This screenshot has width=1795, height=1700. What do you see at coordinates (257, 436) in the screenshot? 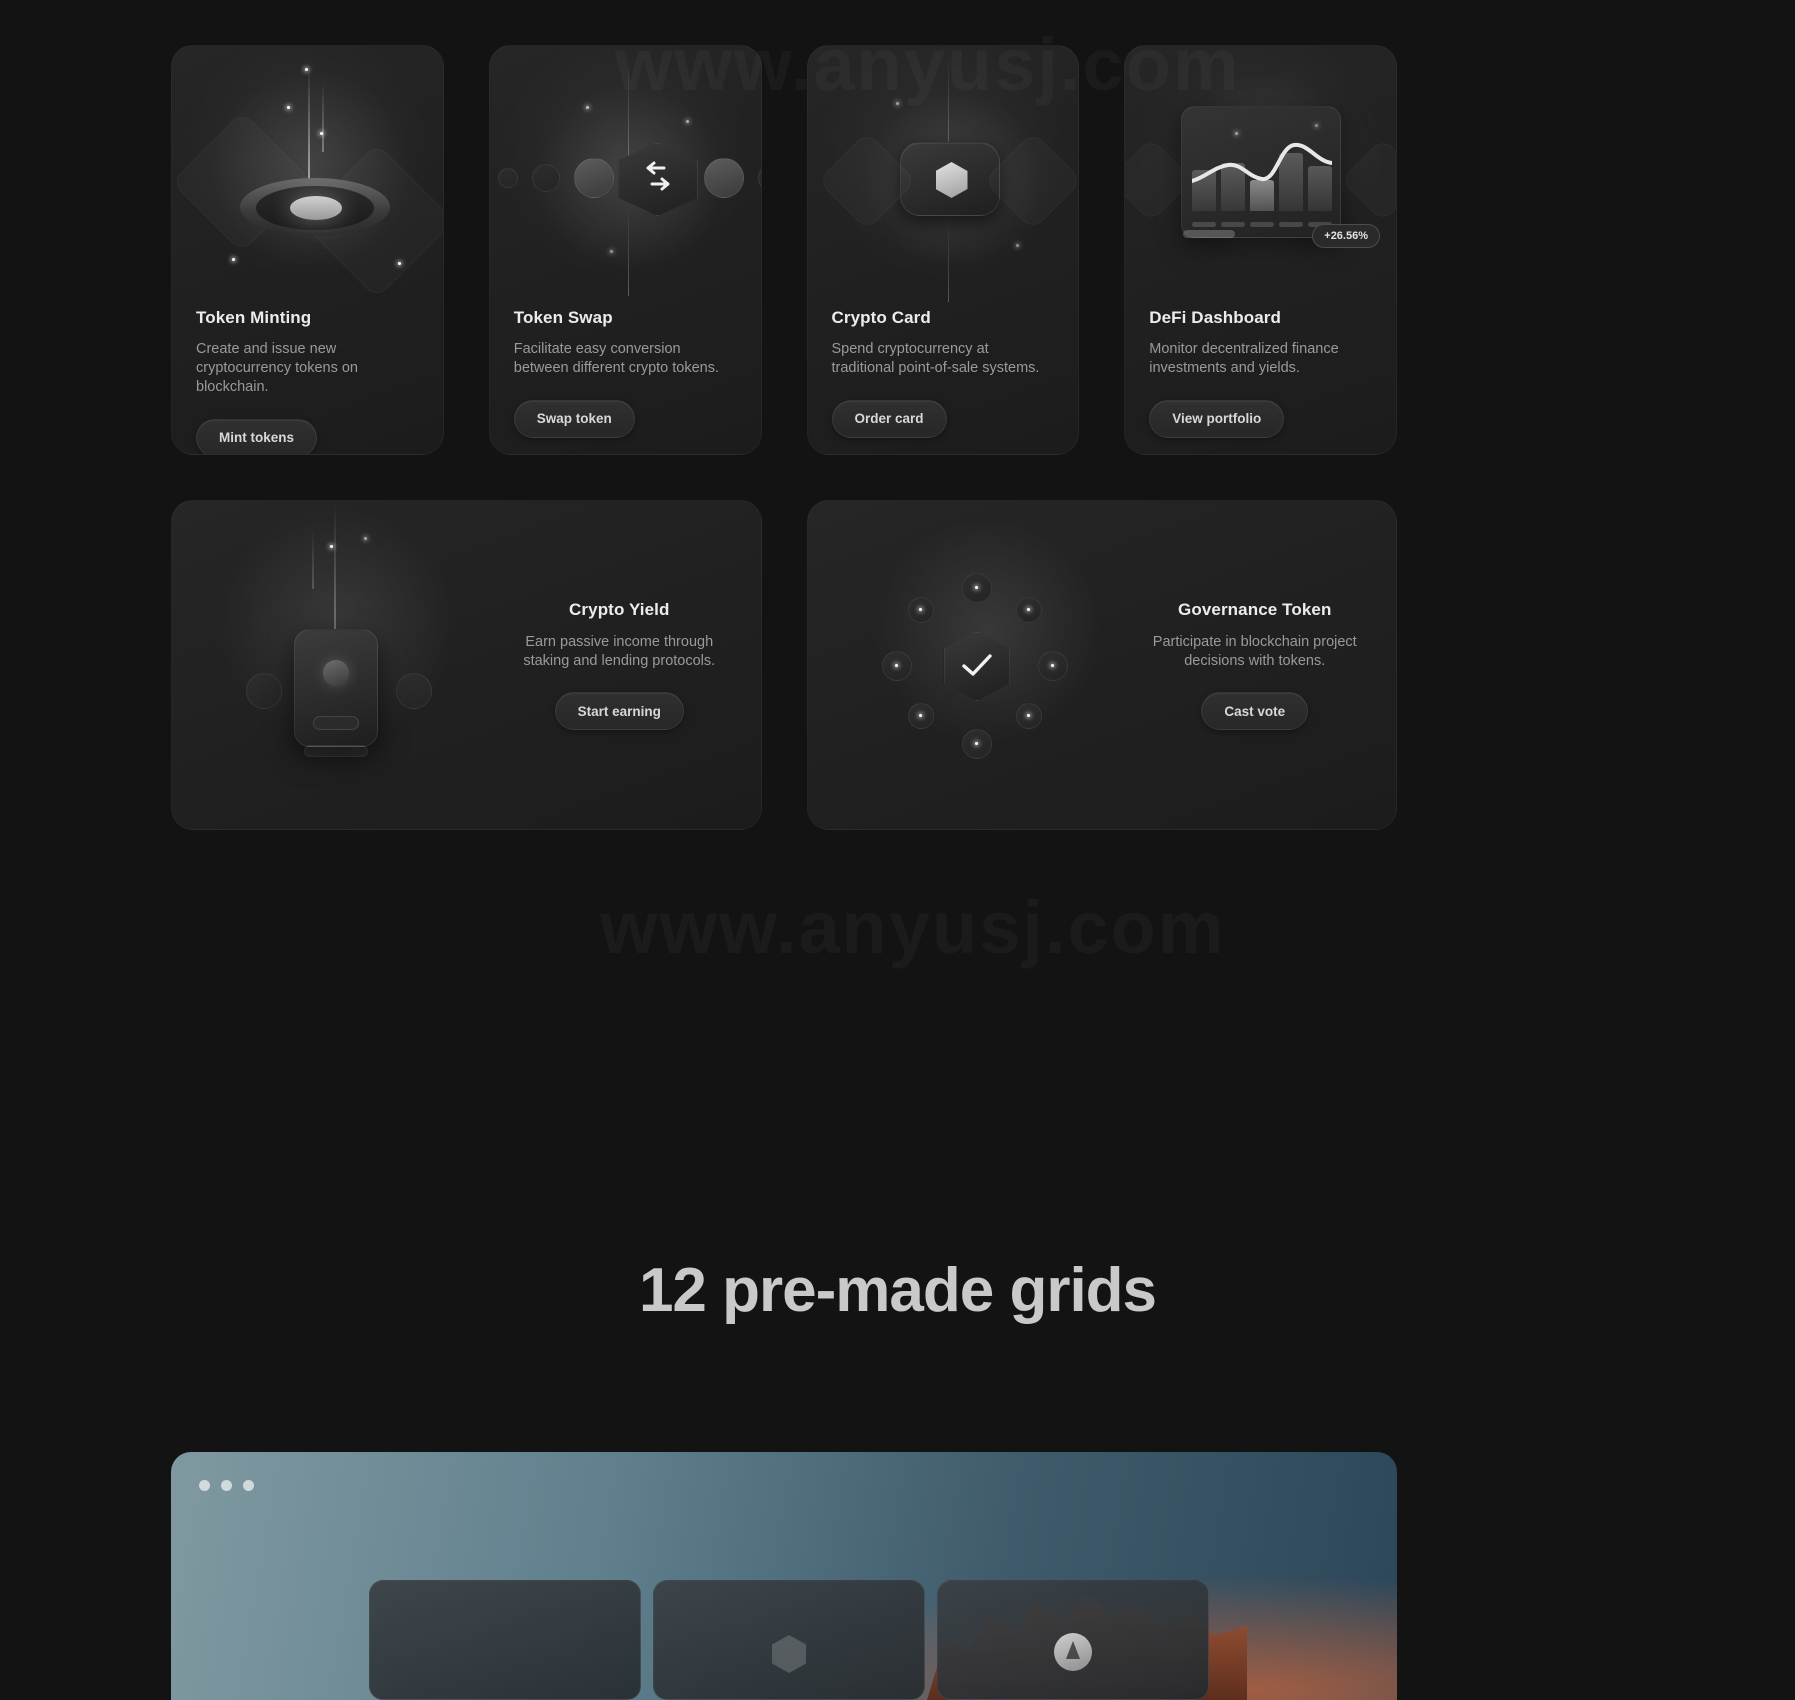
I see `mint-tokens-button: Mint tokens` at bounding box center [257, 436].